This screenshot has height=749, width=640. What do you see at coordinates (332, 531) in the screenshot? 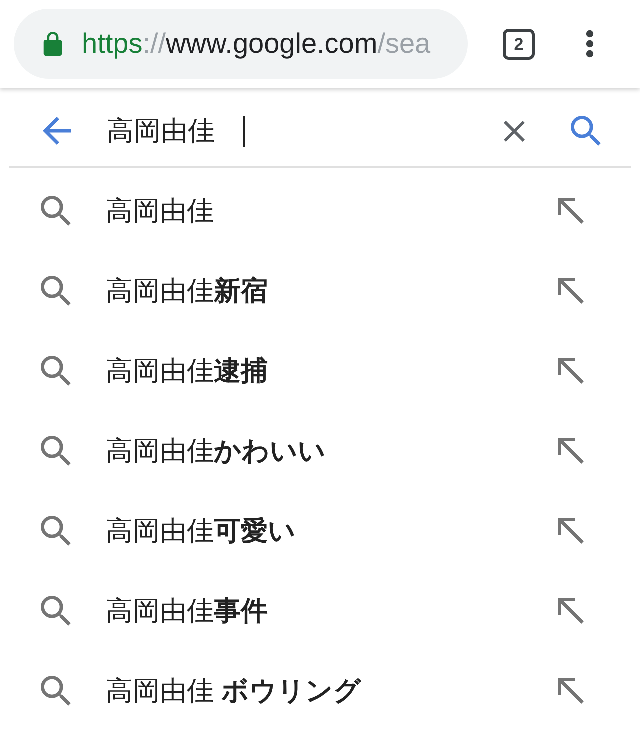
I see `suggestion-text: 高岡由佳可愛い` at bounding box center [332, 531].